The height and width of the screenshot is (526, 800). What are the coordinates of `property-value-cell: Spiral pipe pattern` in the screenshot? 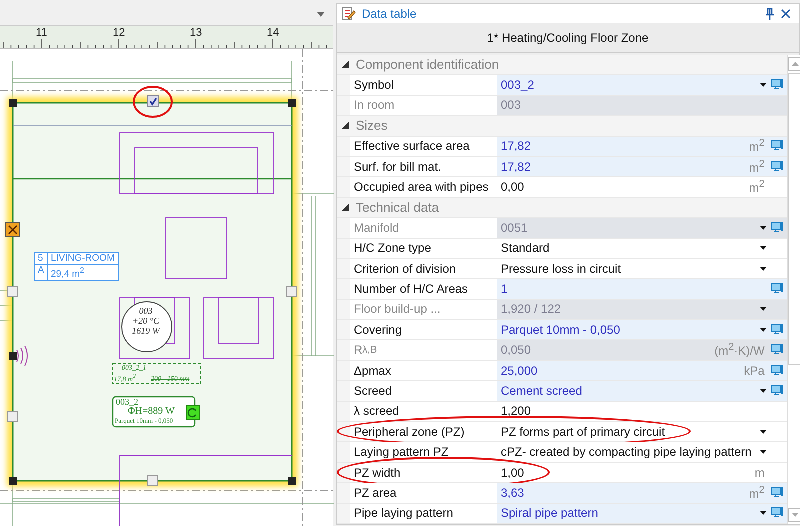 It's located at (642, 513).